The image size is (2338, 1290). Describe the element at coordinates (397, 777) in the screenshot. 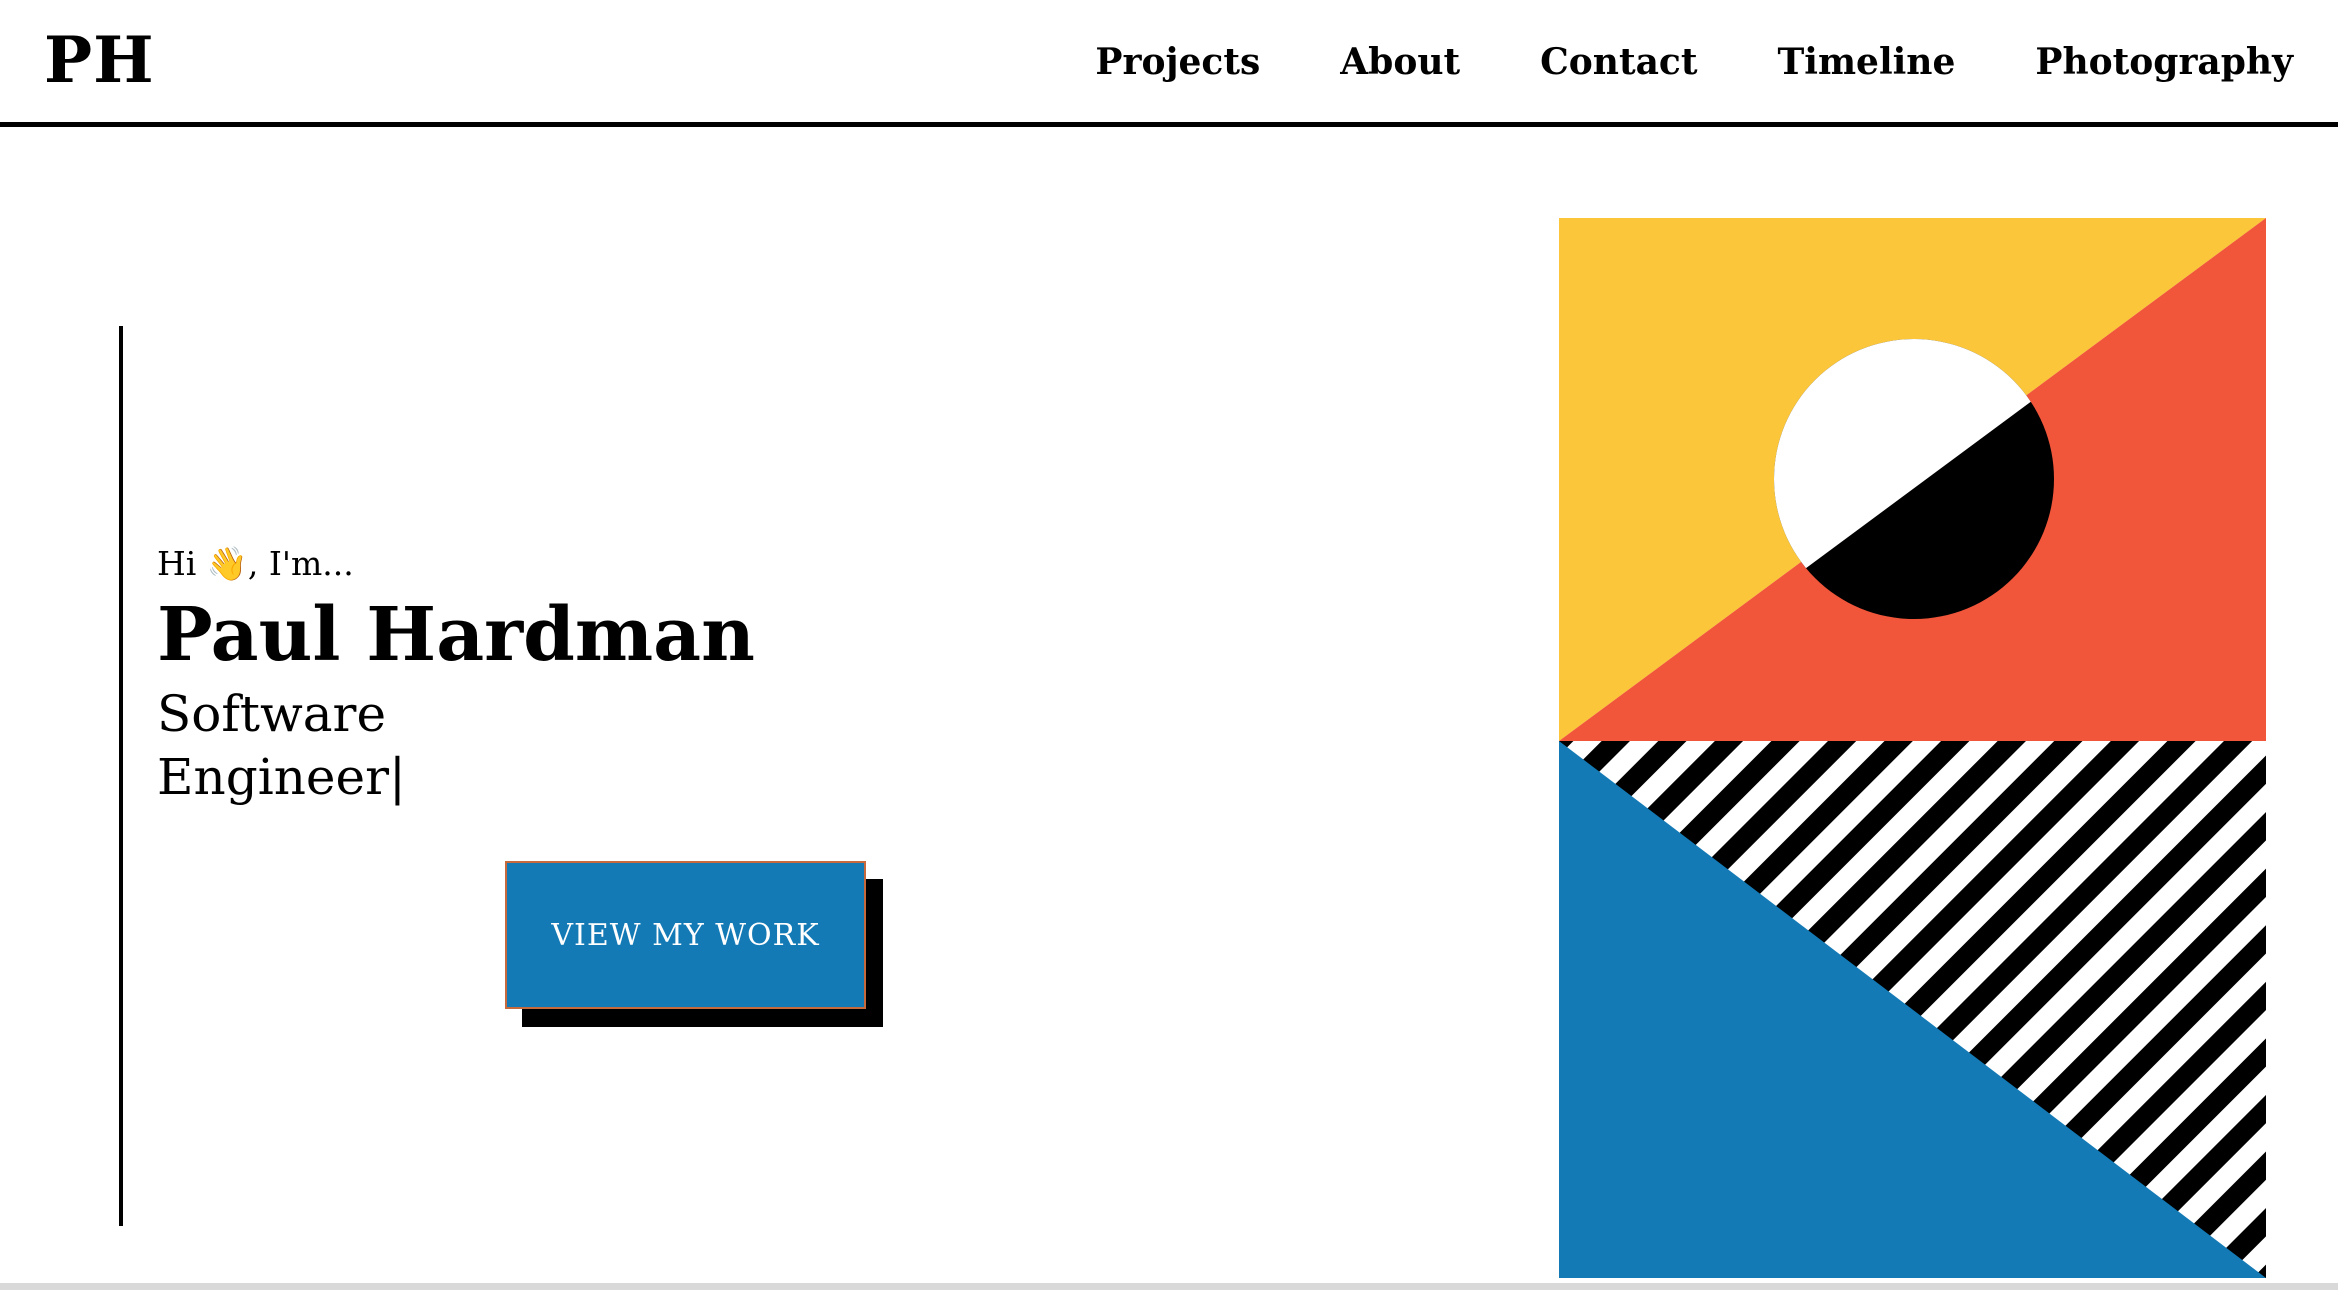

I see `typing-cursor: |` at that location.